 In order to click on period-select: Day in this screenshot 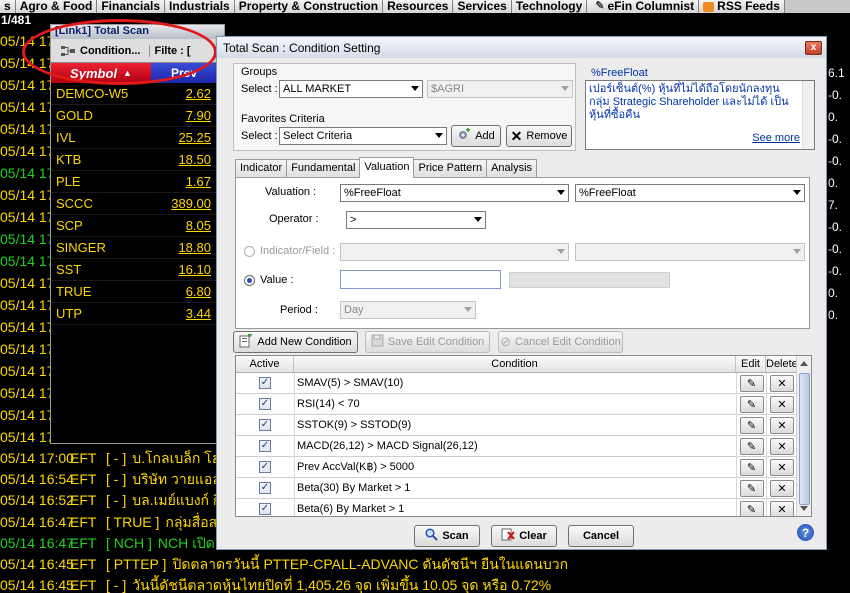, I will do `click(408, 310)`.